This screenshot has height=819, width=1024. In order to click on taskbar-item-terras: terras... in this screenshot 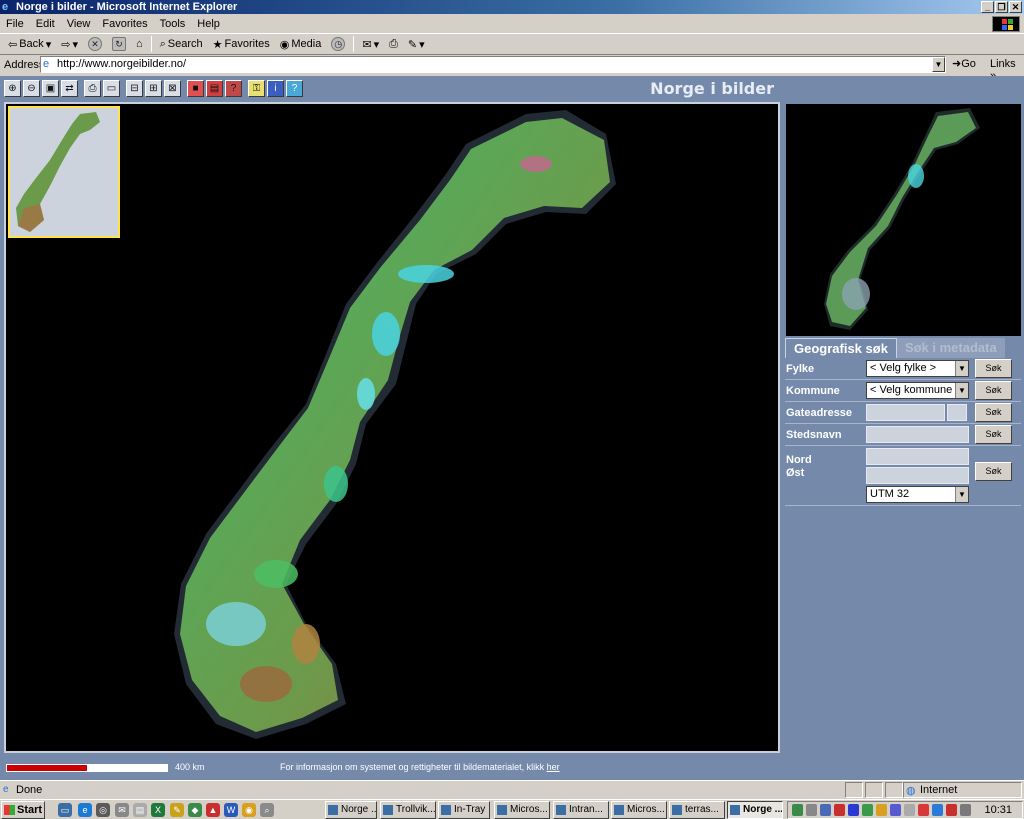, I will do `click(697, 810)`.